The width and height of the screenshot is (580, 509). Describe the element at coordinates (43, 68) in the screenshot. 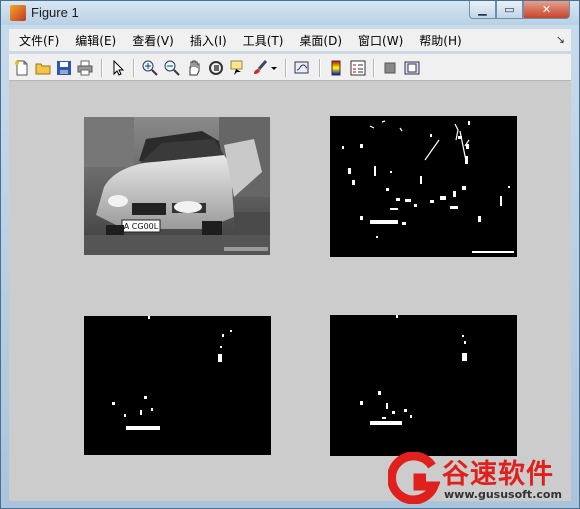

I see `open-file-icon` at that location.